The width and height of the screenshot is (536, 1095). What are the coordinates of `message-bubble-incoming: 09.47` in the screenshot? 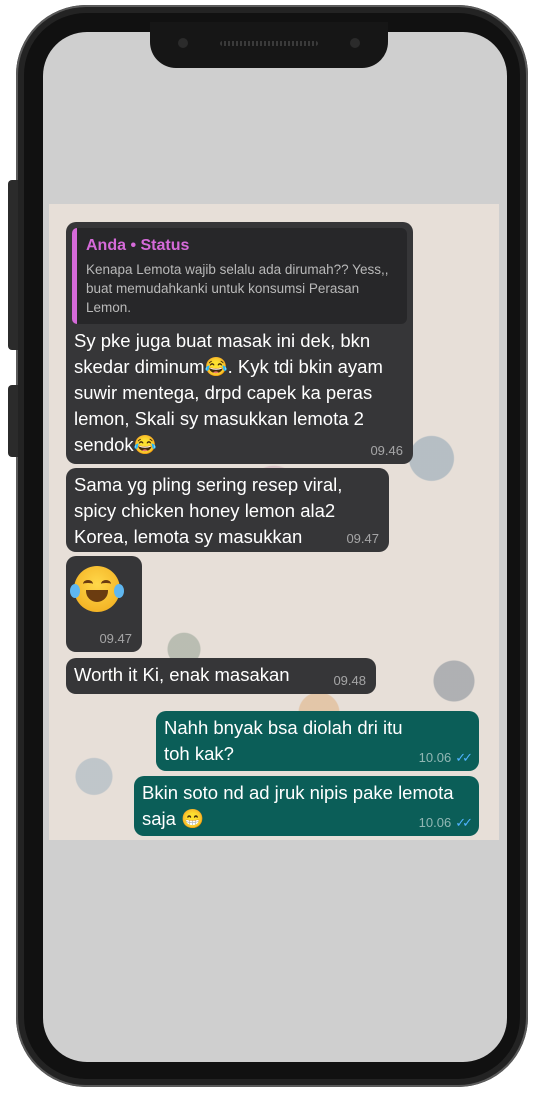 It's located at (104, 604).